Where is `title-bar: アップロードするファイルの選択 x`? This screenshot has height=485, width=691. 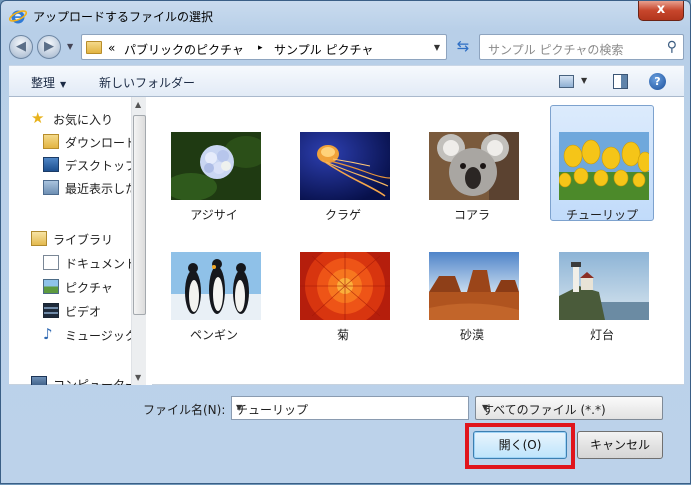
title-bar: アップロードするファイルの選択 x is located at coordinates (345, 16).